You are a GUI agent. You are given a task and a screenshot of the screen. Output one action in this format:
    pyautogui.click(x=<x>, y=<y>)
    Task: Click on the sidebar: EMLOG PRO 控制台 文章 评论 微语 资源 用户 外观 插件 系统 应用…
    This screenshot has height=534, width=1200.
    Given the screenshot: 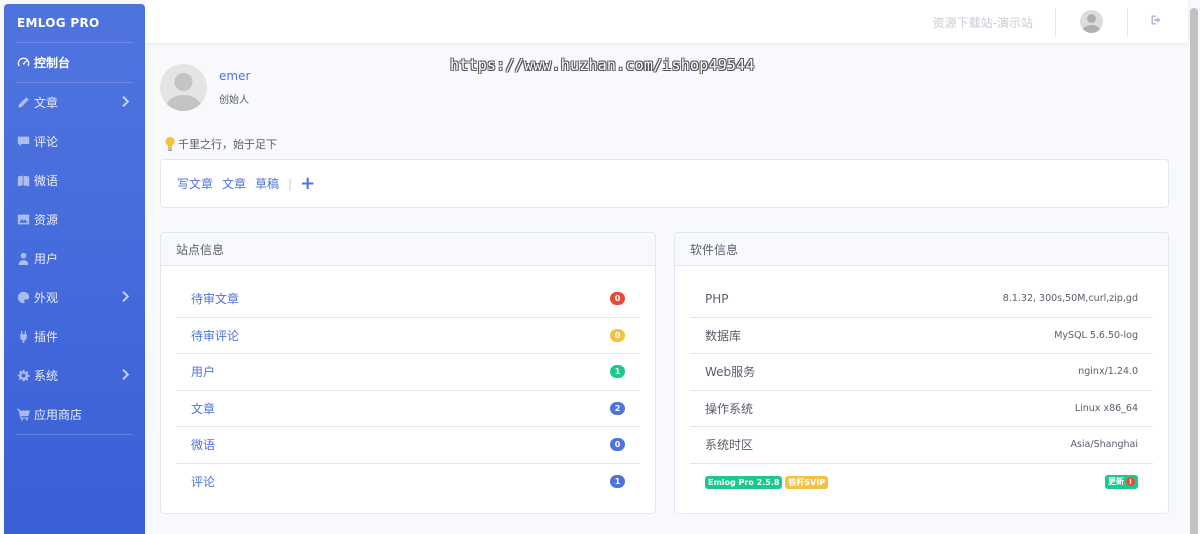 What is the action you would take?
    pyautogui.click(x=74, y=269)
    